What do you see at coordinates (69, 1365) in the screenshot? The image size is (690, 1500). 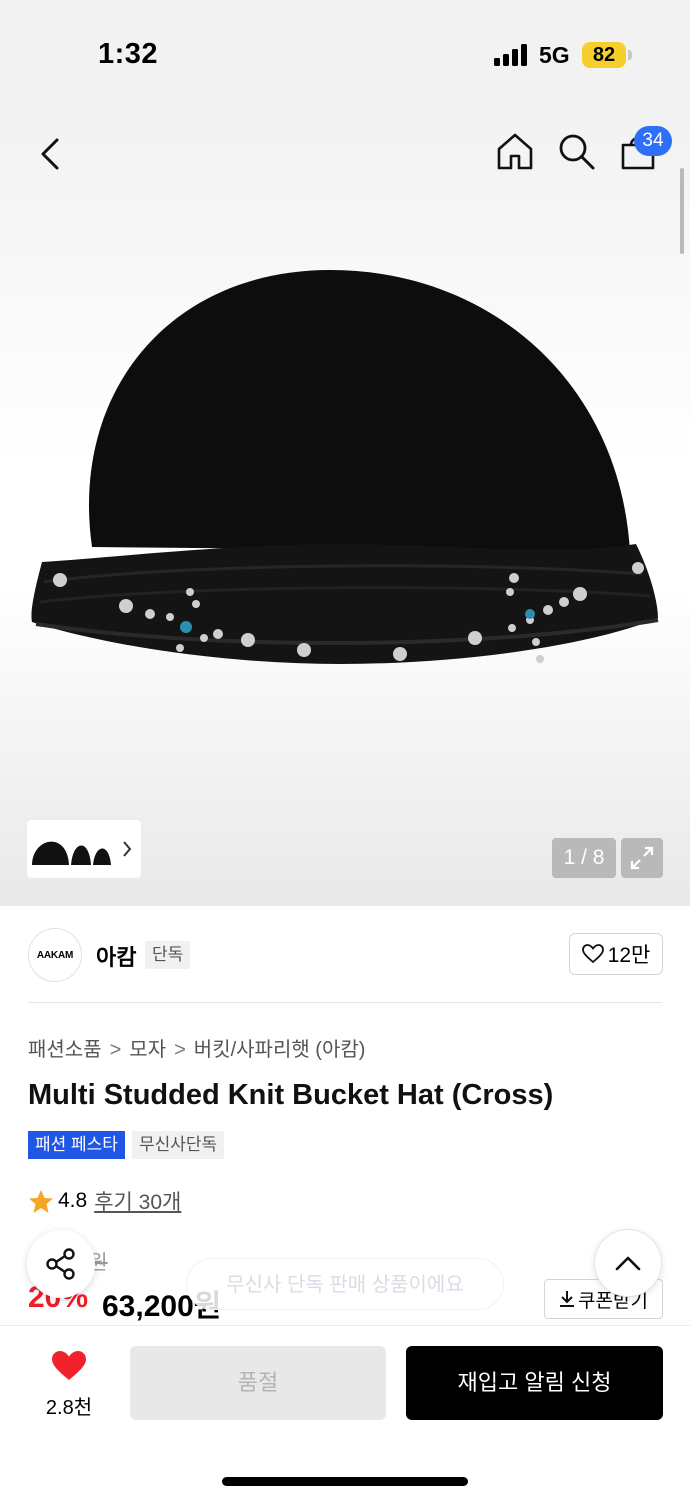 I see `heart-filled-icon` at bounding box center [69, 1365].